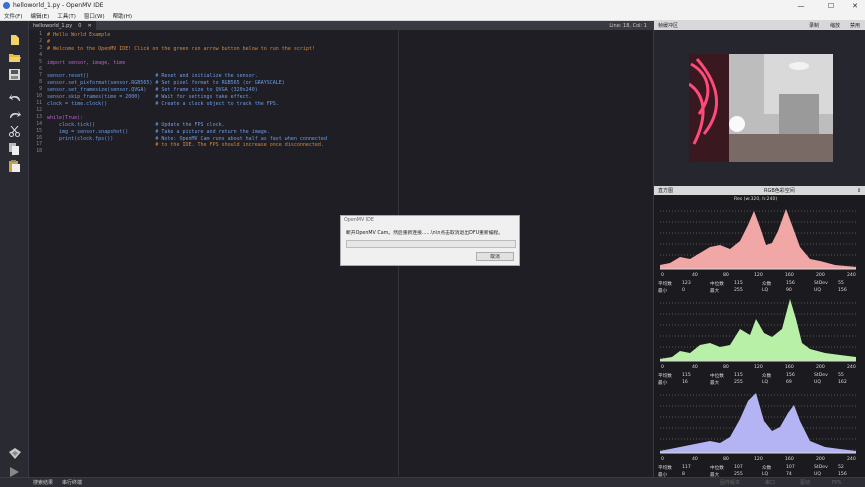  I want to click on tab-helloworld: helloworld_1.py 0 ✕, so click(62, 25).